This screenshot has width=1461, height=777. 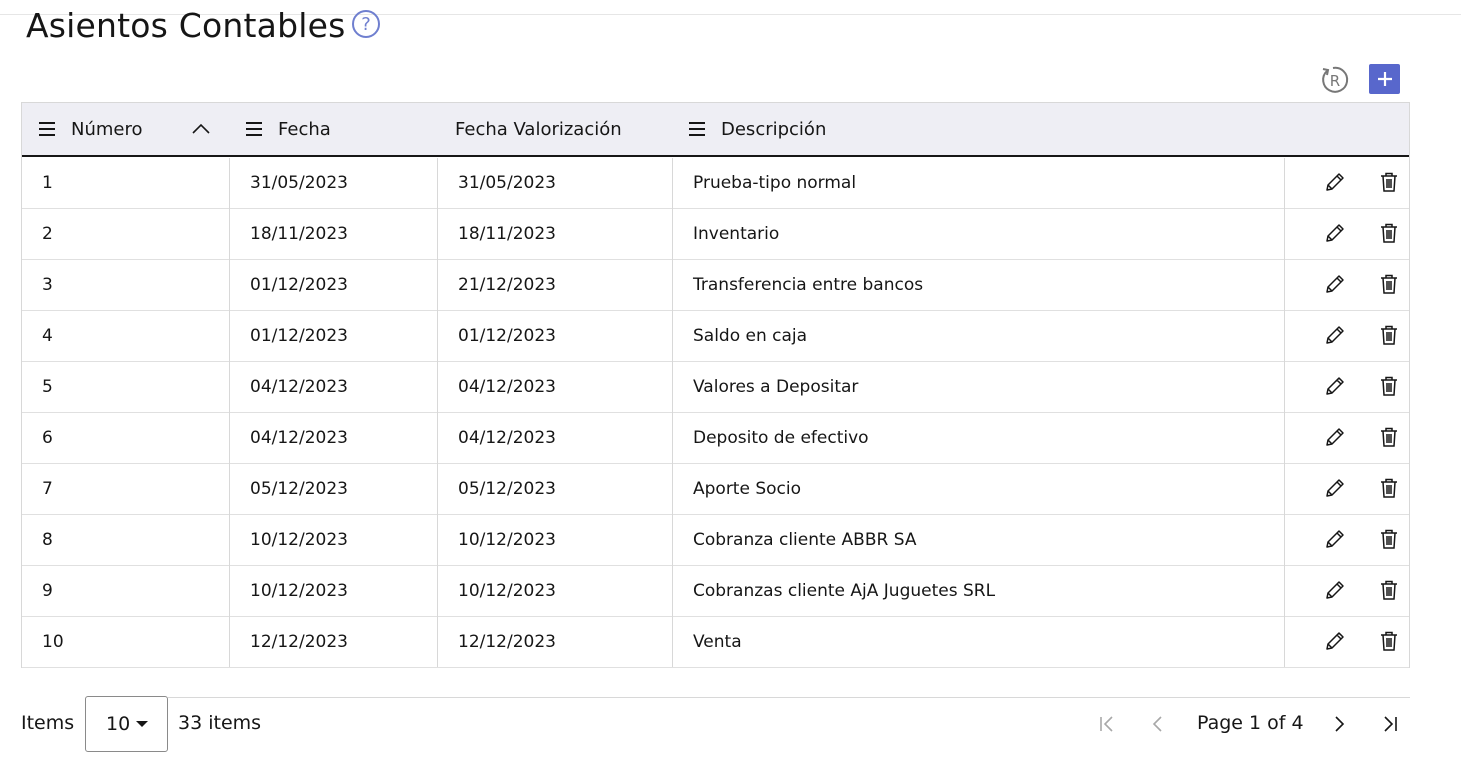 I want to click on cell-numero: 7, so click(x=47, y=489).